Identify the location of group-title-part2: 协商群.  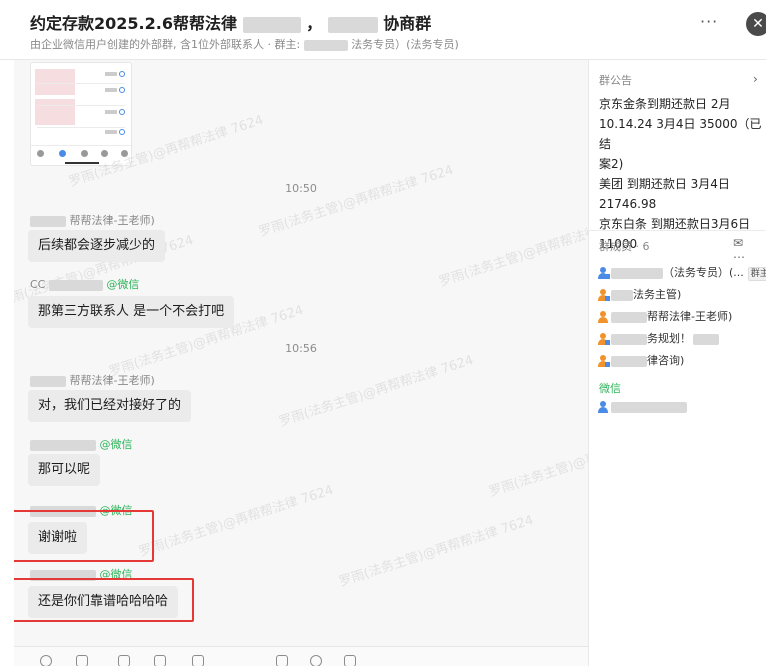
(407, 23).